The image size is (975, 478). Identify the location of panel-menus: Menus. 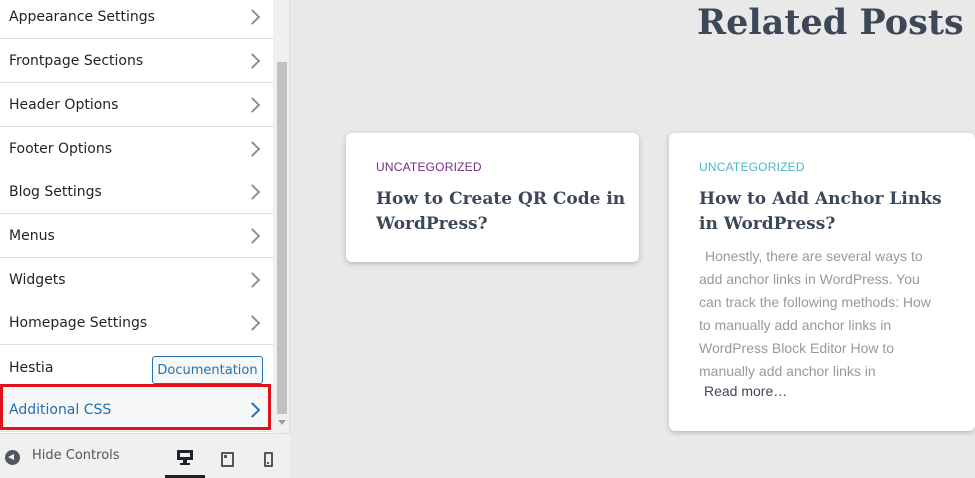
(136, 236).